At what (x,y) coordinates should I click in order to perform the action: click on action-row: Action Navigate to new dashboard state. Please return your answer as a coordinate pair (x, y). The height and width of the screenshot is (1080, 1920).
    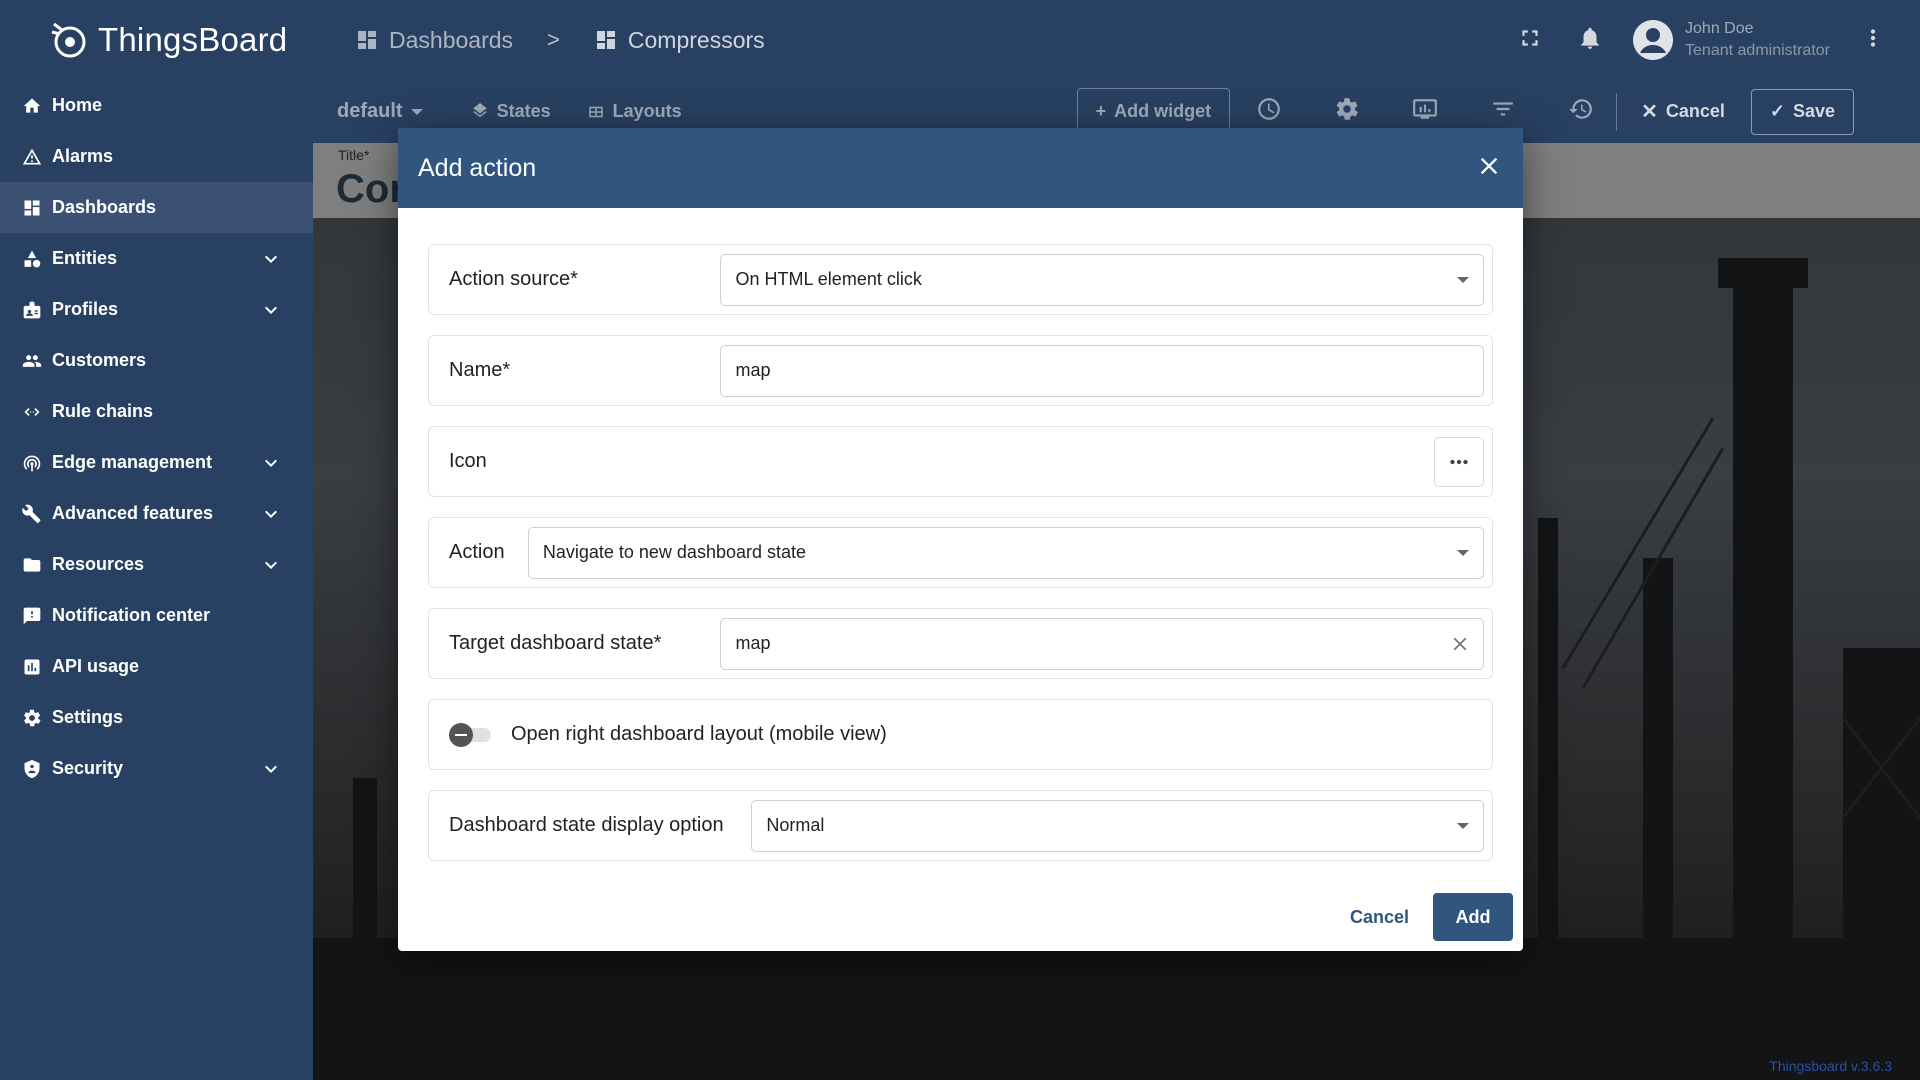
    Looking at the image, I should click on (960, 552).